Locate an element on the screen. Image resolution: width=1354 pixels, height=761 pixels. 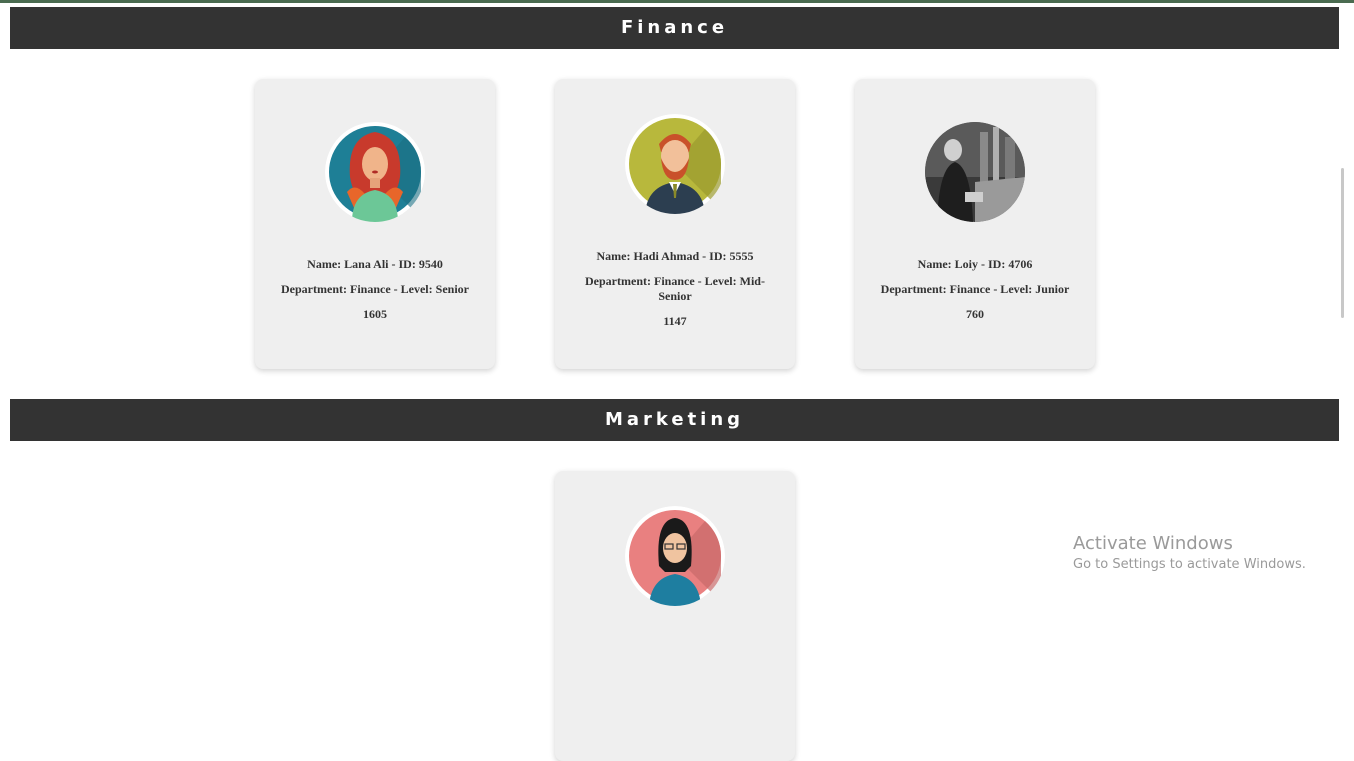
woman-glasses-avatar-icon is located at coordinates (675, 556).